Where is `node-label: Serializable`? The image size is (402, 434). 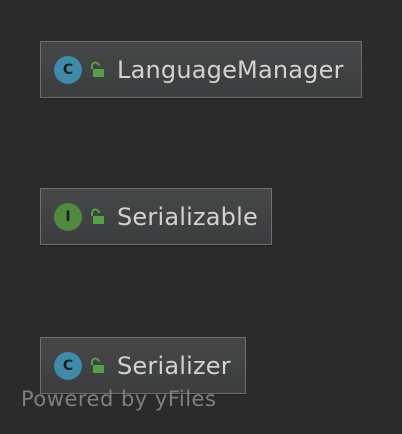 node-label: Serializable is located at coordinates (187, 216).